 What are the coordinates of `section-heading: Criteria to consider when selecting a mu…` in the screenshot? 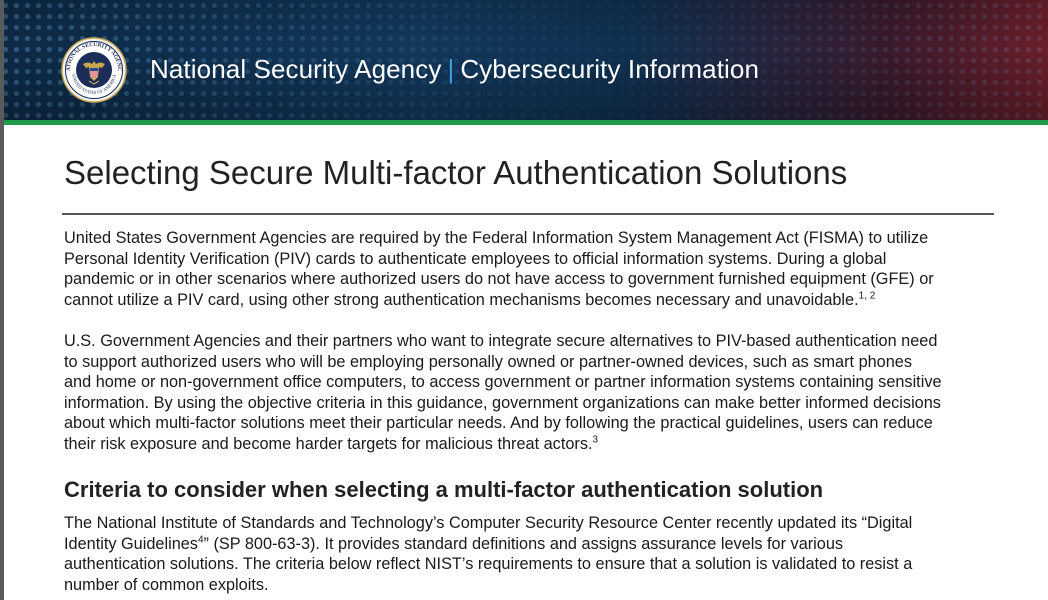 It's located at (444, 489).